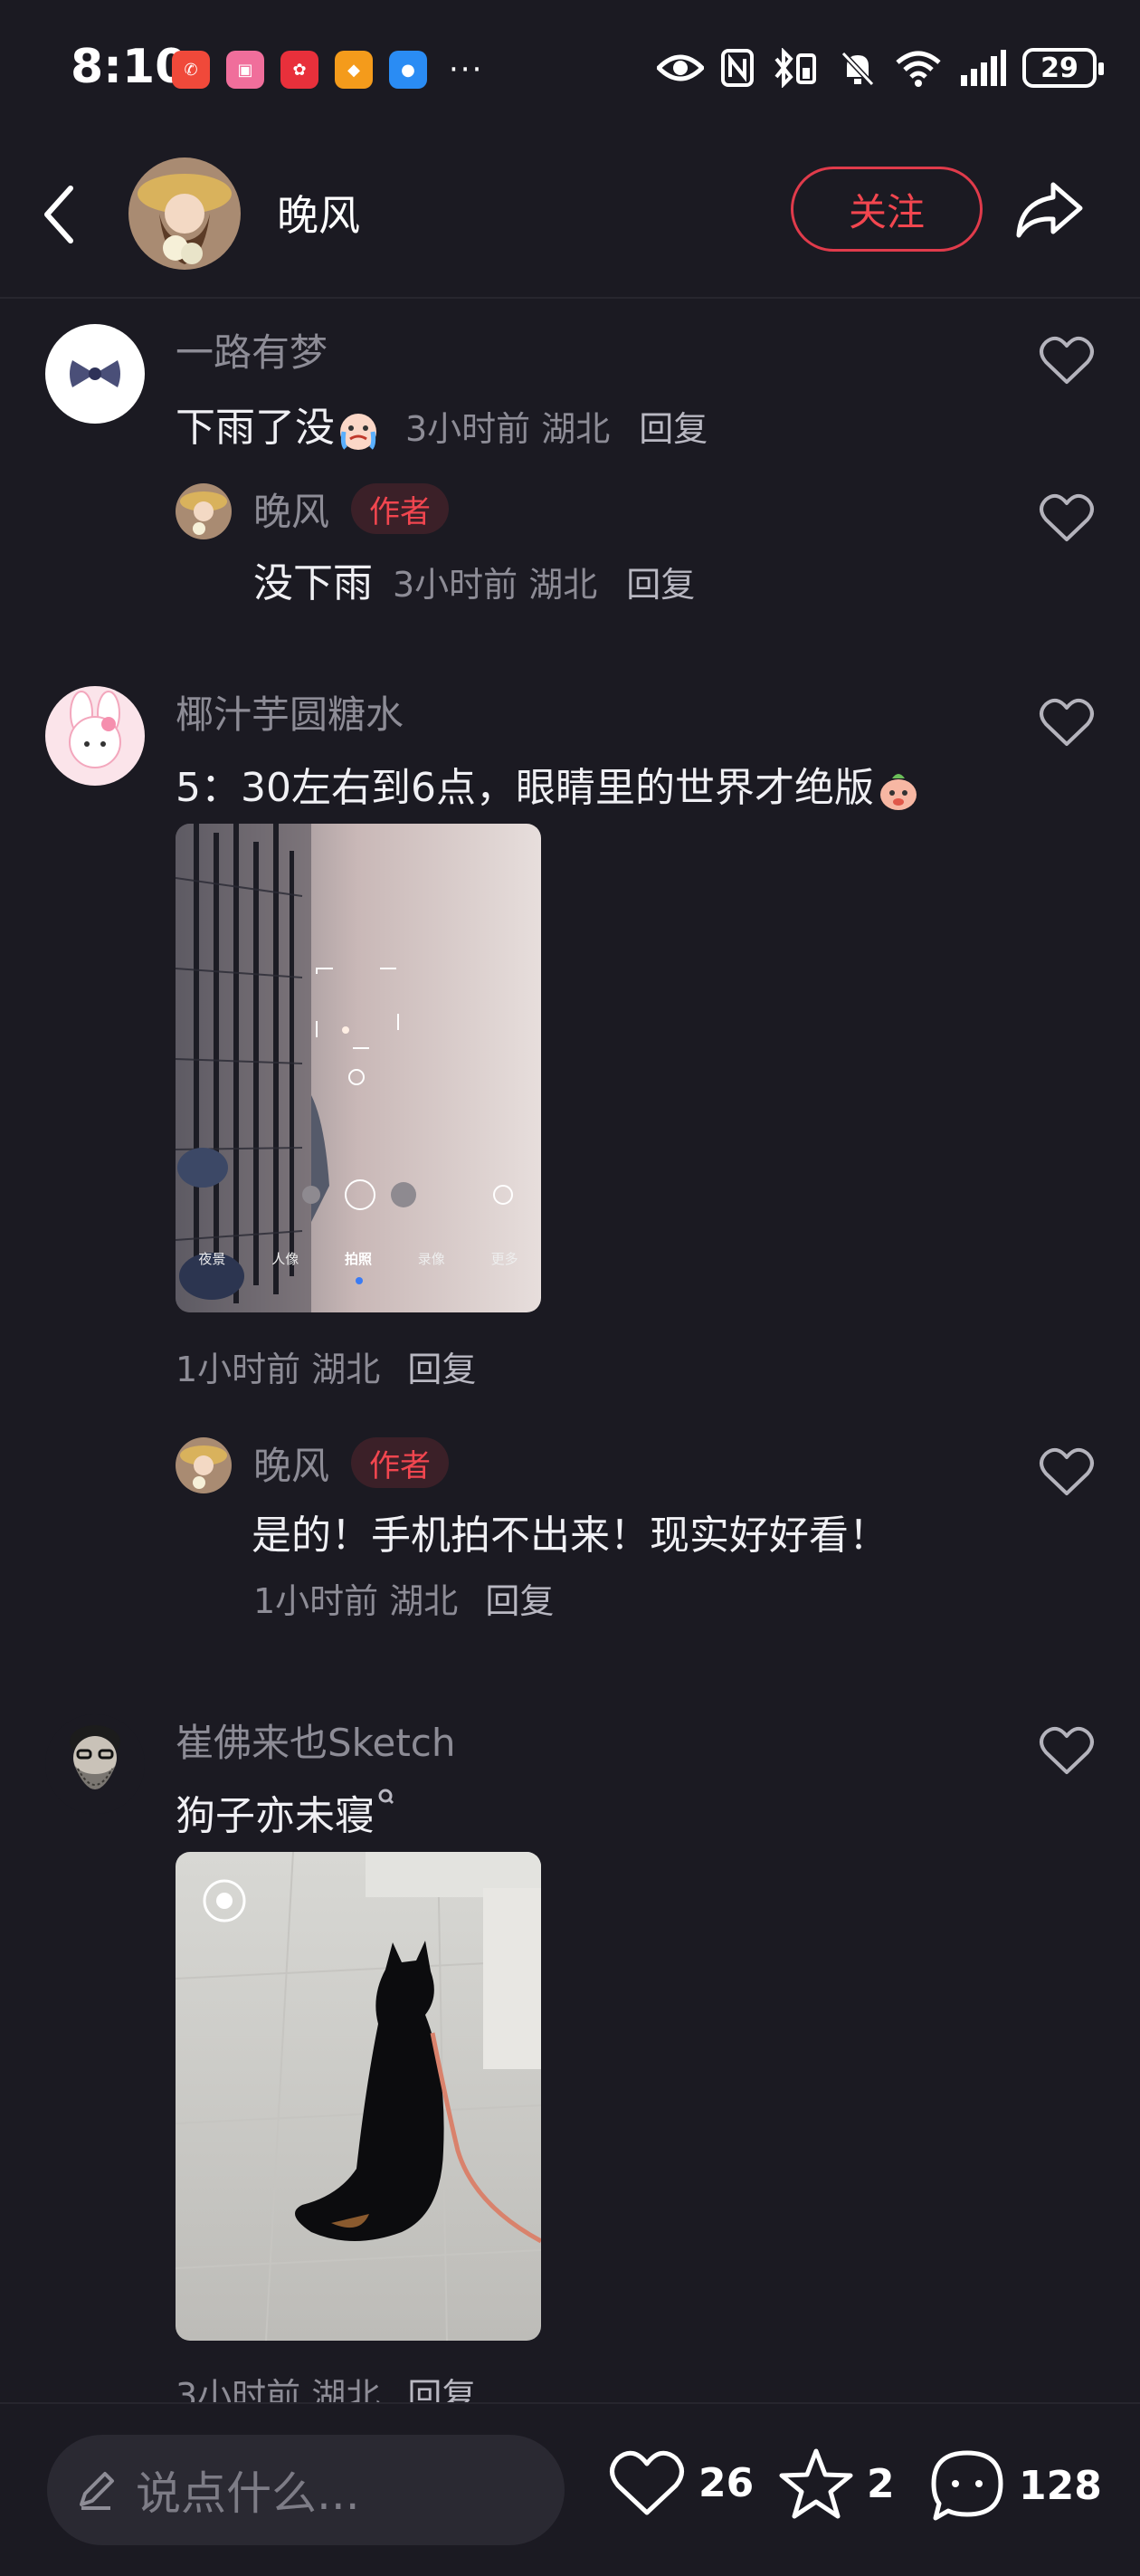  I want to click on emoji-icon, so click(899, 790).